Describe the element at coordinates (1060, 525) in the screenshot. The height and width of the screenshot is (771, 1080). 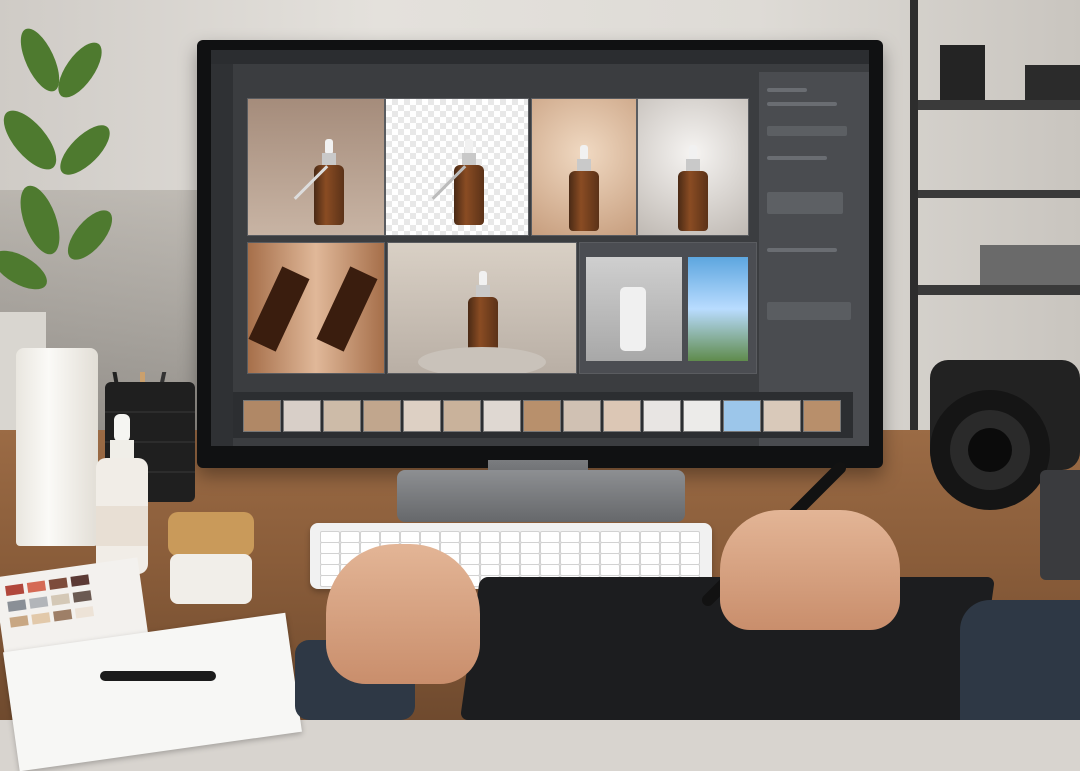
I see `mug` at that location.